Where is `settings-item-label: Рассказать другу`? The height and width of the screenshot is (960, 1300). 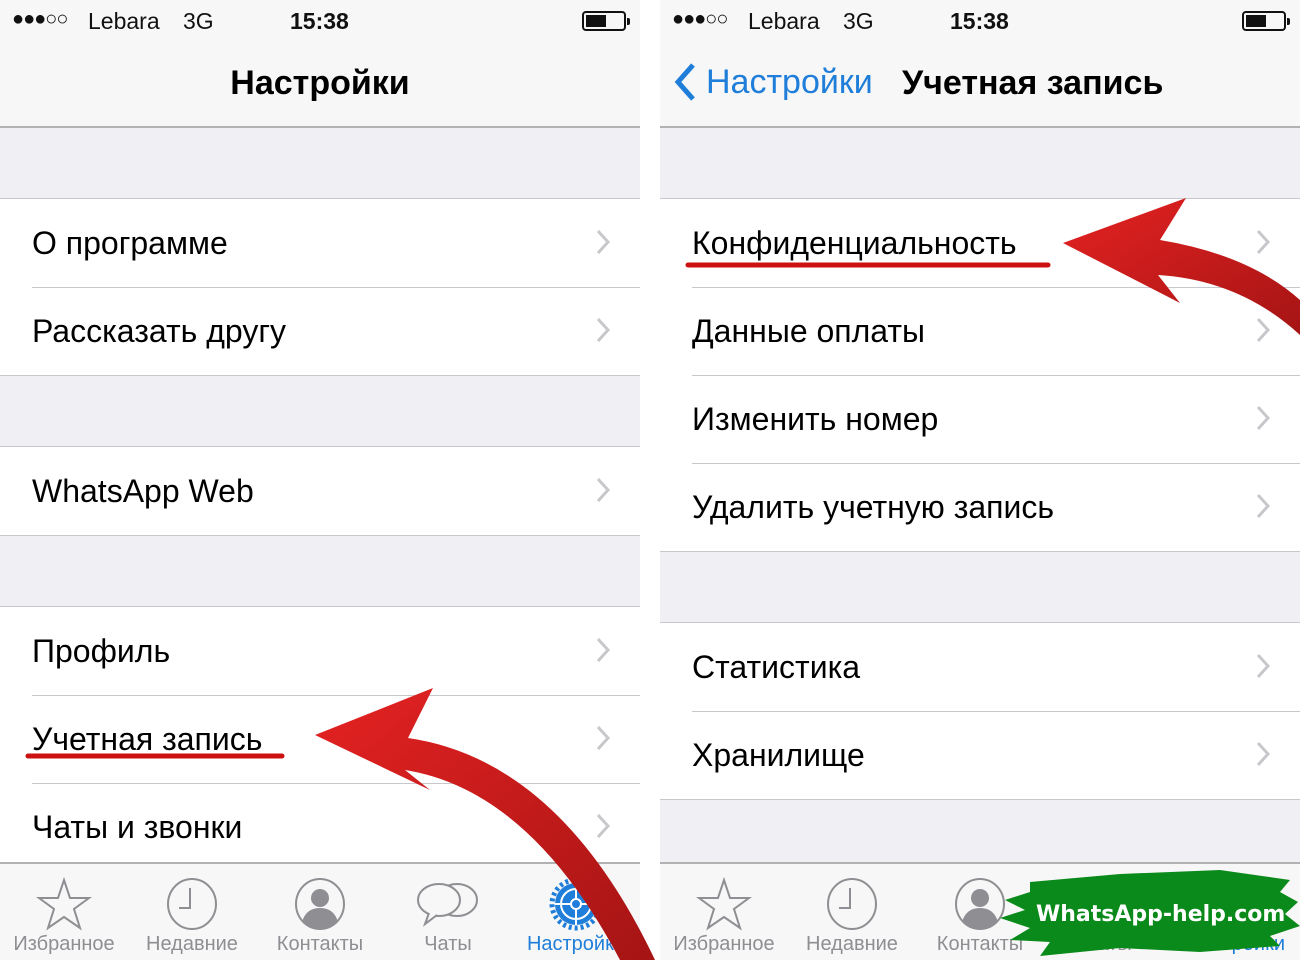
settings-item-label: Рассказать другу is located at coordinates (159, 330).